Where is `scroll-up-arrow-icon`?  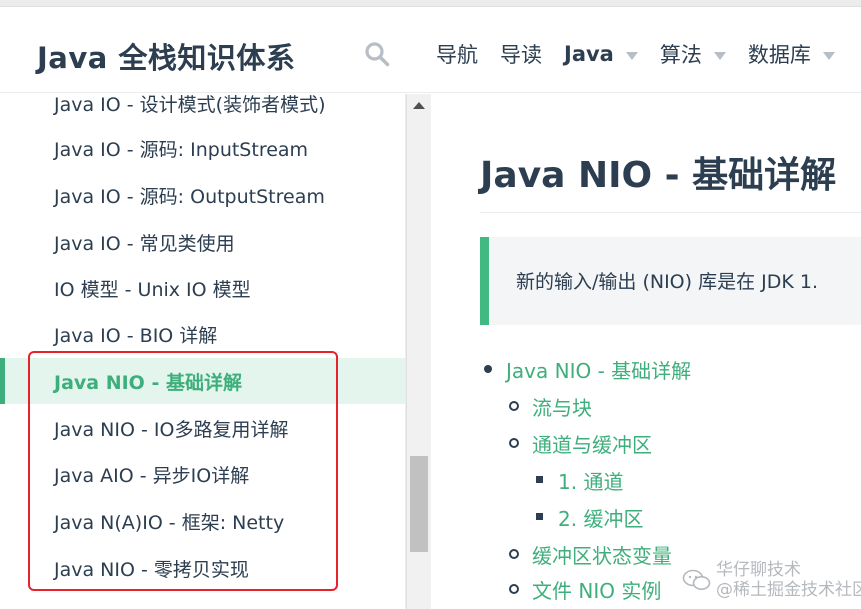 scroll-up-arrow-icon is located at coordinates (419, 105).